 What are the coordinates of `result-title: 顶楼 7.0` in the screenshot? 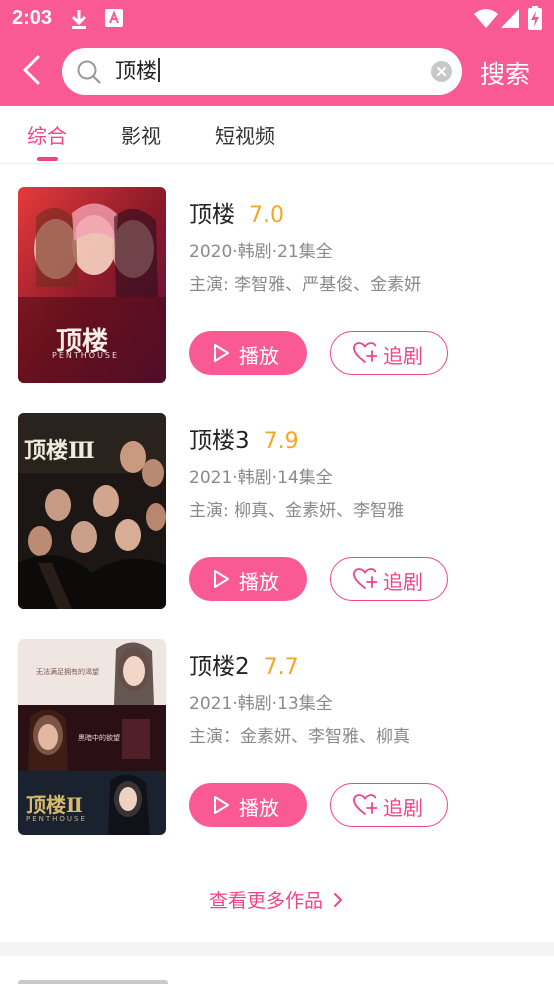 It's located at (236, 212).